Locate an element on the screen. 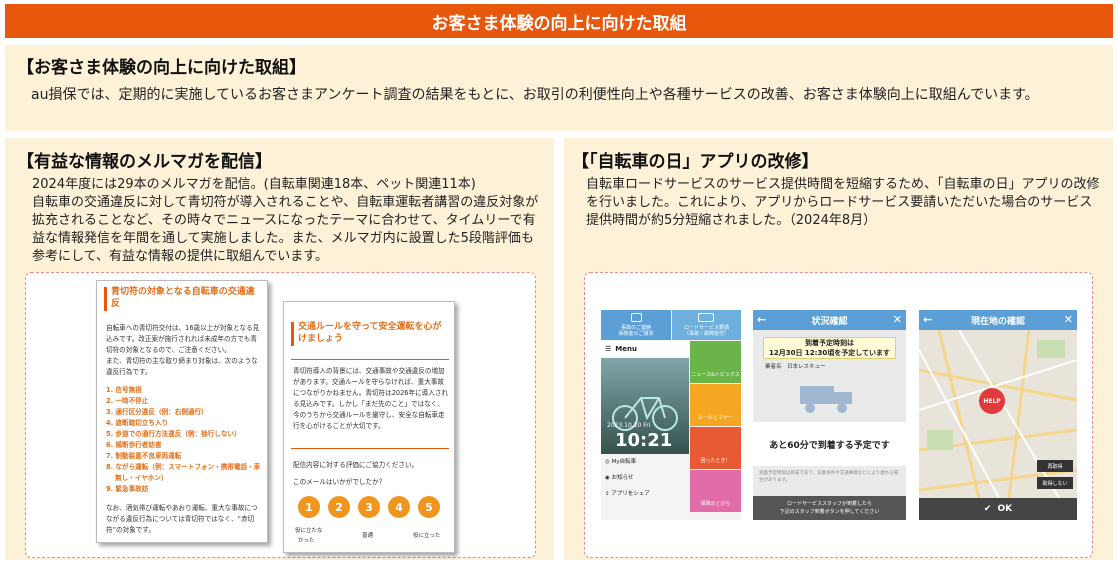 This screenshot has width=1118, height=562. truck-icon is located at coordinates (706, 317).